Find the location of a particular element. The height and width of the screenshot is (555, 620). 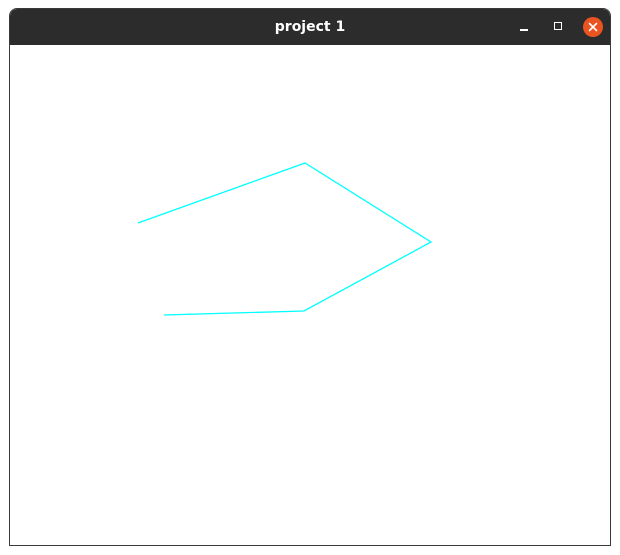

drawing-surface is located at coordinates (285, 239).